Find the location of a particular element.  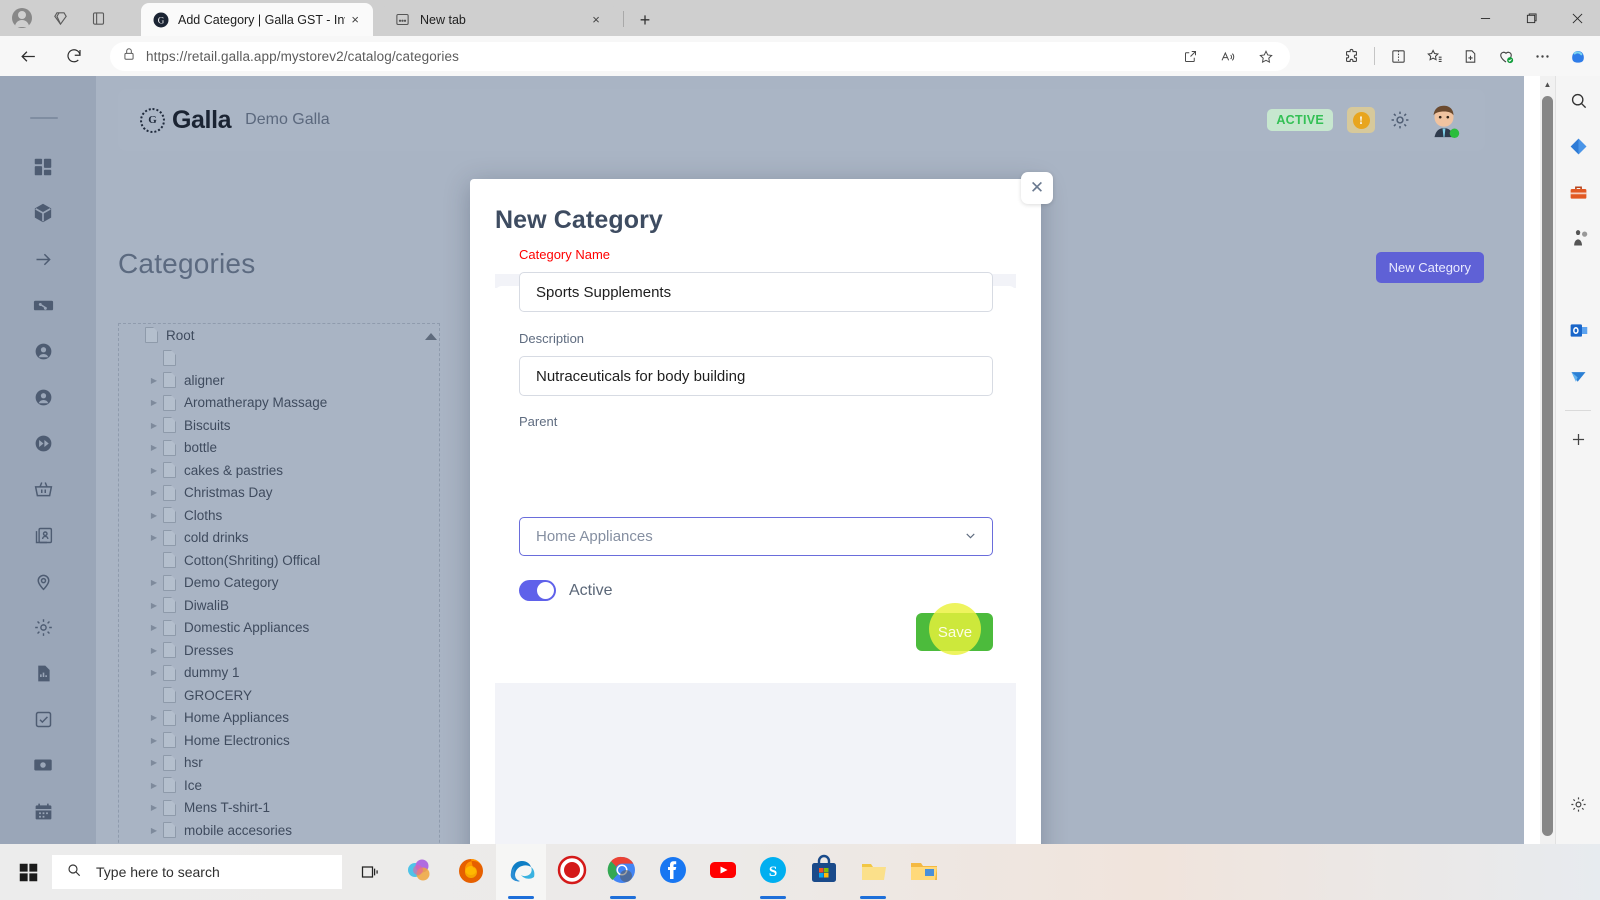

parent-select: Home Appliances is located at coordinates (756, 536).